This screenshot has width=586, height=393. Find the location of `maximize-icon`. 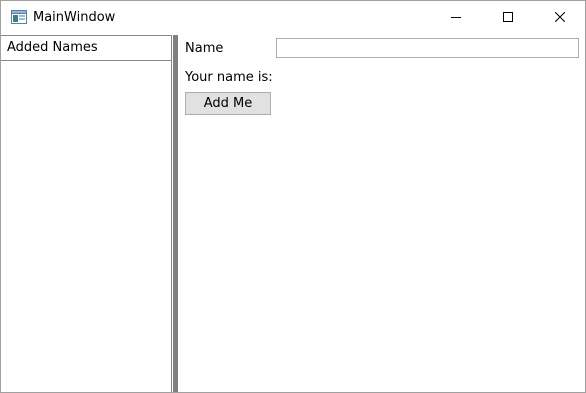

maximize-icon is located at coordinates (508, 18).